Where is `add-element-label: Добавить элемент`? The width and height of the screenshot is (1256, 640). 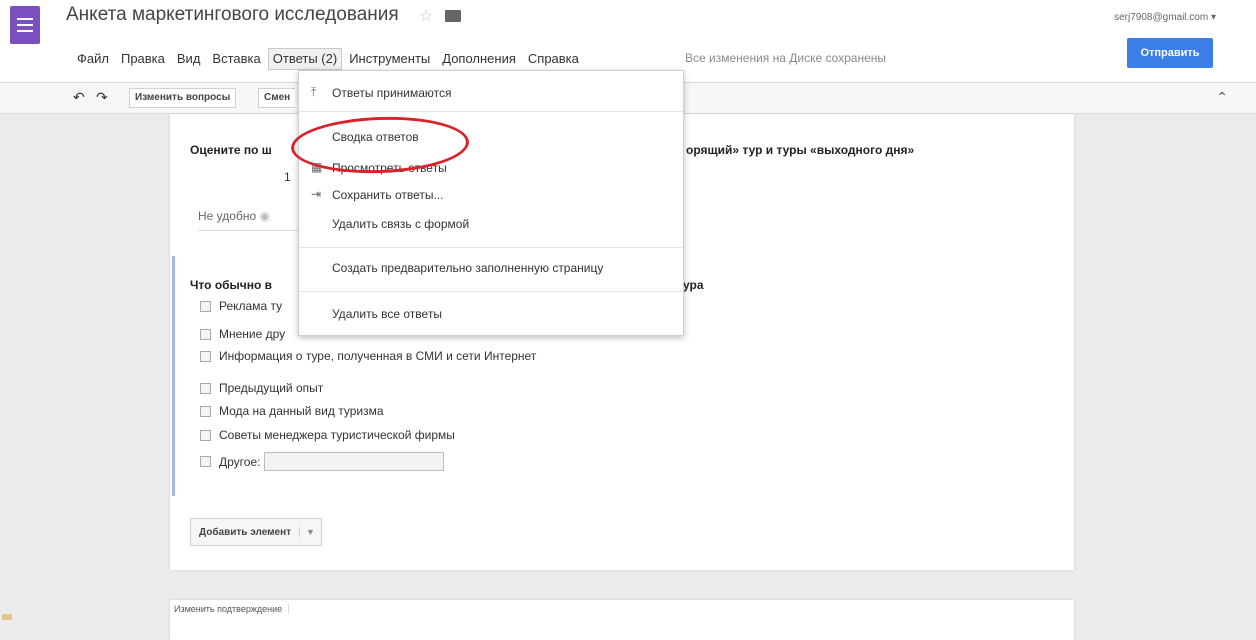 add-element-label: Добавить элемент is located at coordinates (245, 532).